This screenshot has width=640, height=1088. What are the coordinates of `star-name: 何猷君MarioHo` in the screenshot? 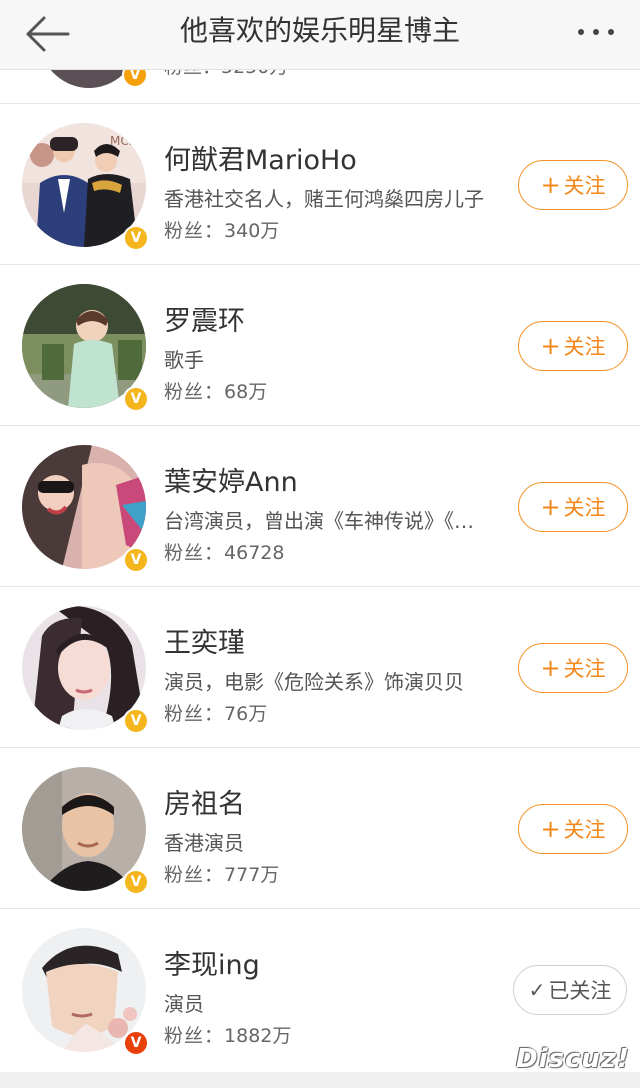 It's located at (260, 157).